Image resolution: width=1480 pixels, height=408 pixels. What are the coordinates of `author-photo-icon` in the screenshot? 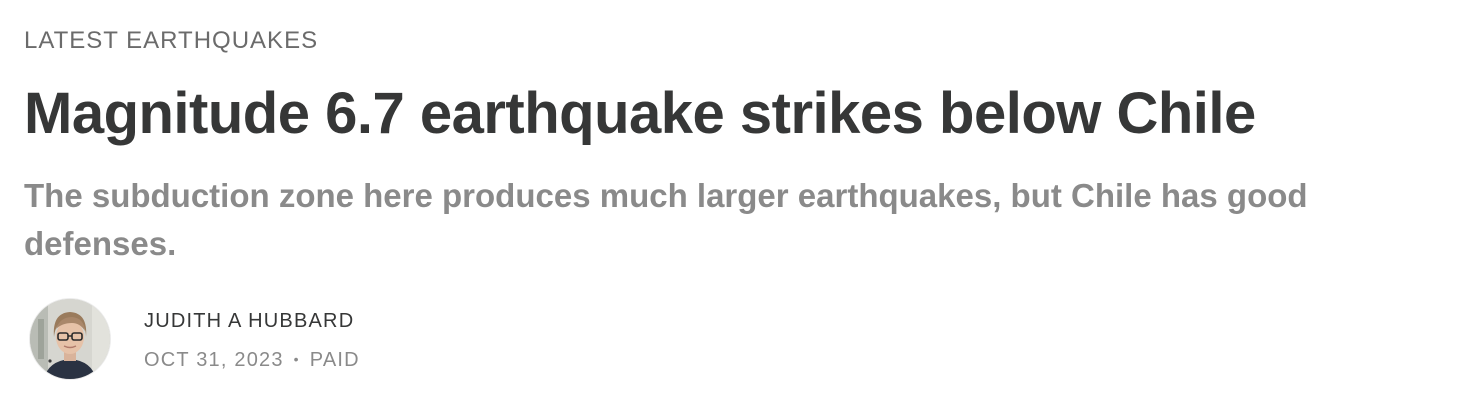 It's located at (70, 339).